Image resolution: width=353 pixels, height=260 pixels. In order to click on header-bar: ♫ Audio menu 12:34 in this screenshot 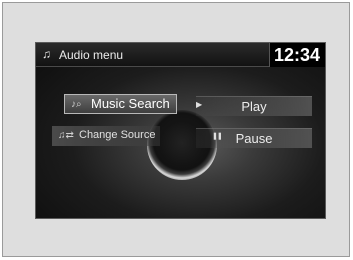, I will do `click(180, 55)`.